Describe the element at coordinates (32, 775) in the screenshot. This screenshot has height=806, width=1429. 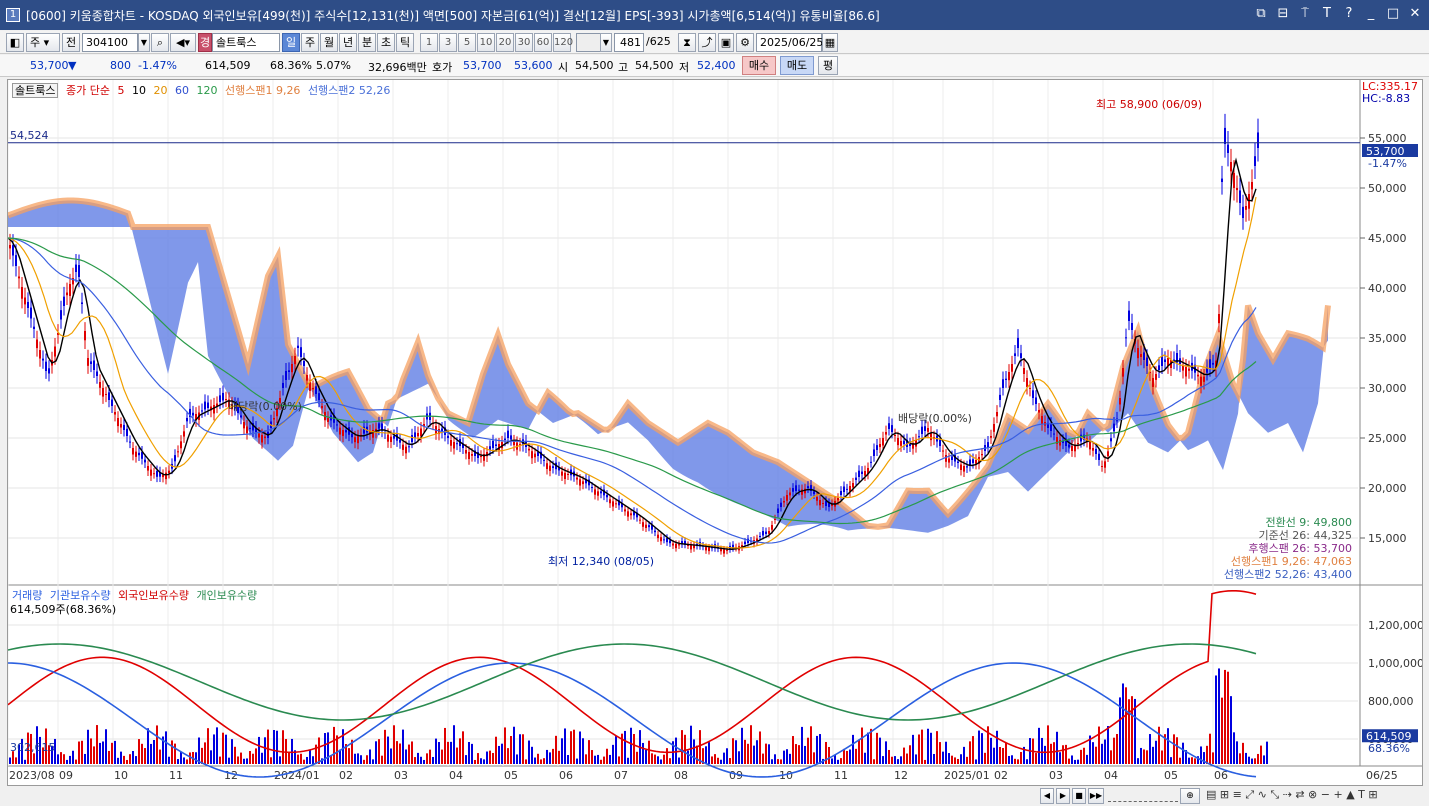
I see `x-tick-label: 2023/08` at that location.